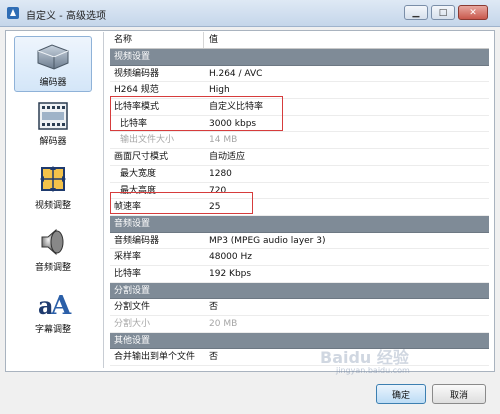 The width and height of the screenshot is (500, 414). I want to click on close-button: ✕, so click(473, 12).